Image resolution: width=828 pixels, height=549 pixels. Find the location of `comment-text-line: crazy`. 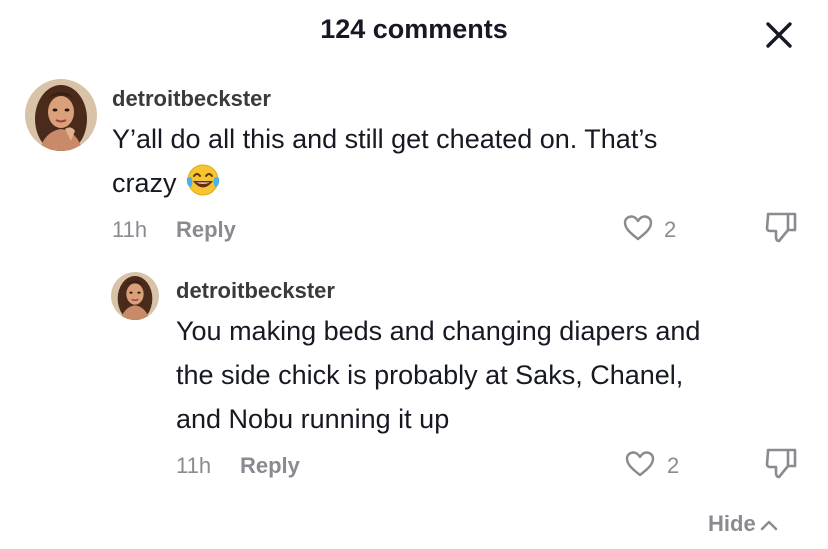

comment-text-line: crazy is located at coordinates (442, 183).